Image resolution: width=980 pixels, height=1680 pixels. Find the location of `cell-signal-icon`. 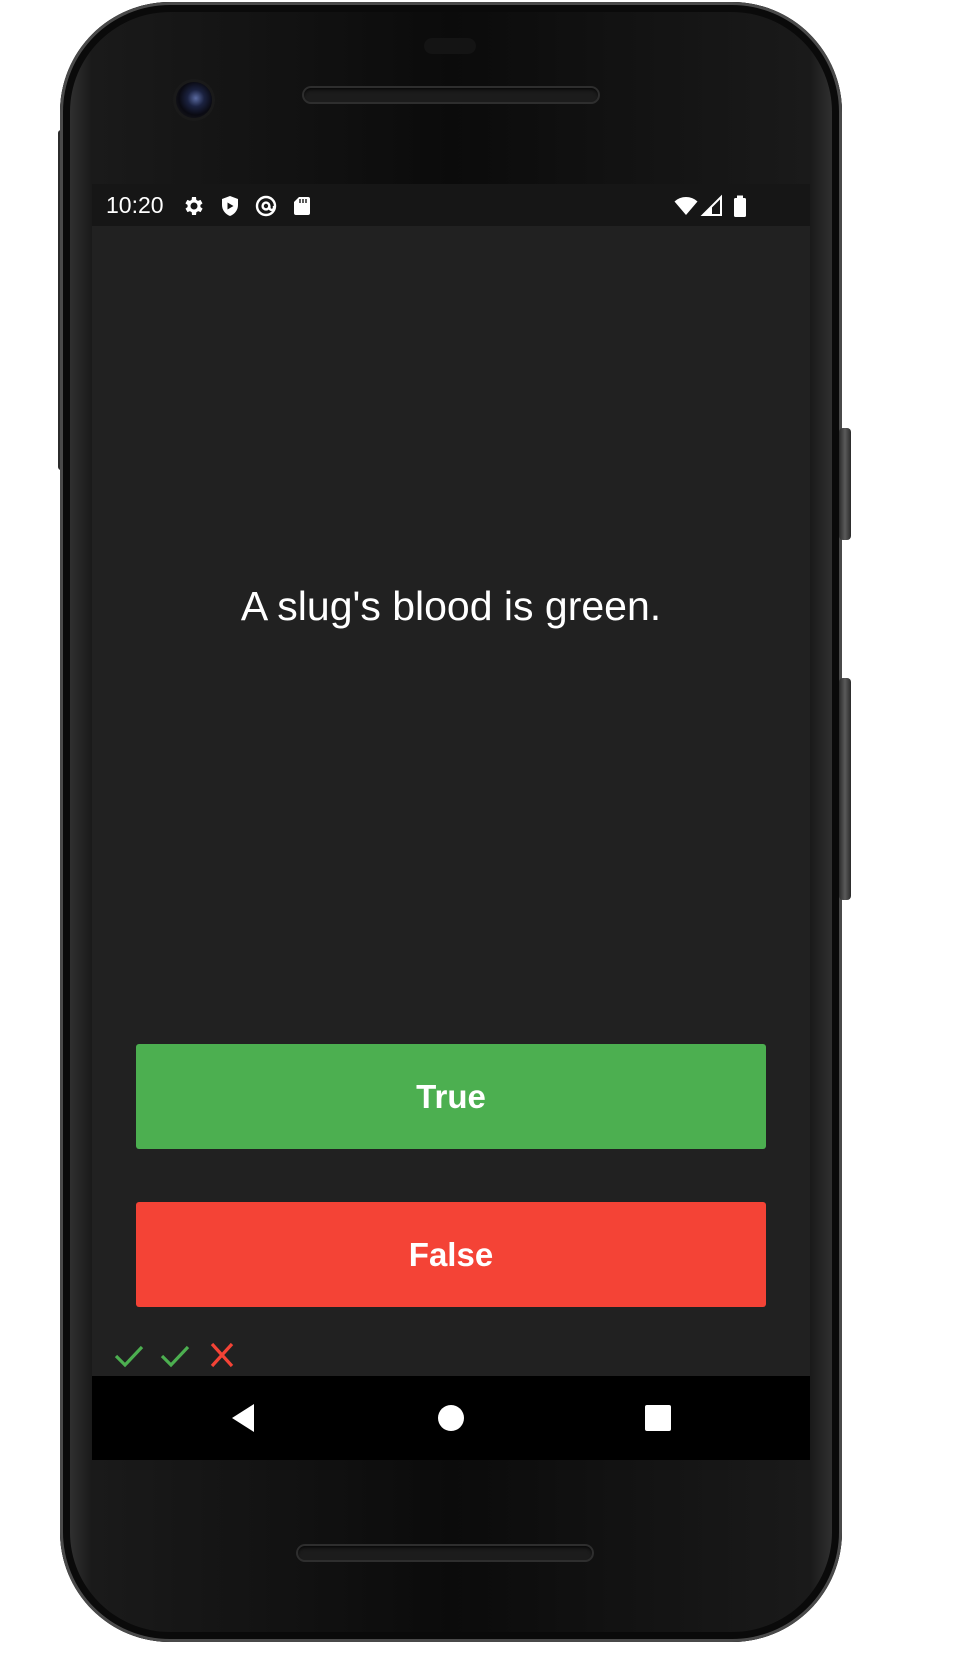

cell-signal-icon is located at coordinates (712, 206).